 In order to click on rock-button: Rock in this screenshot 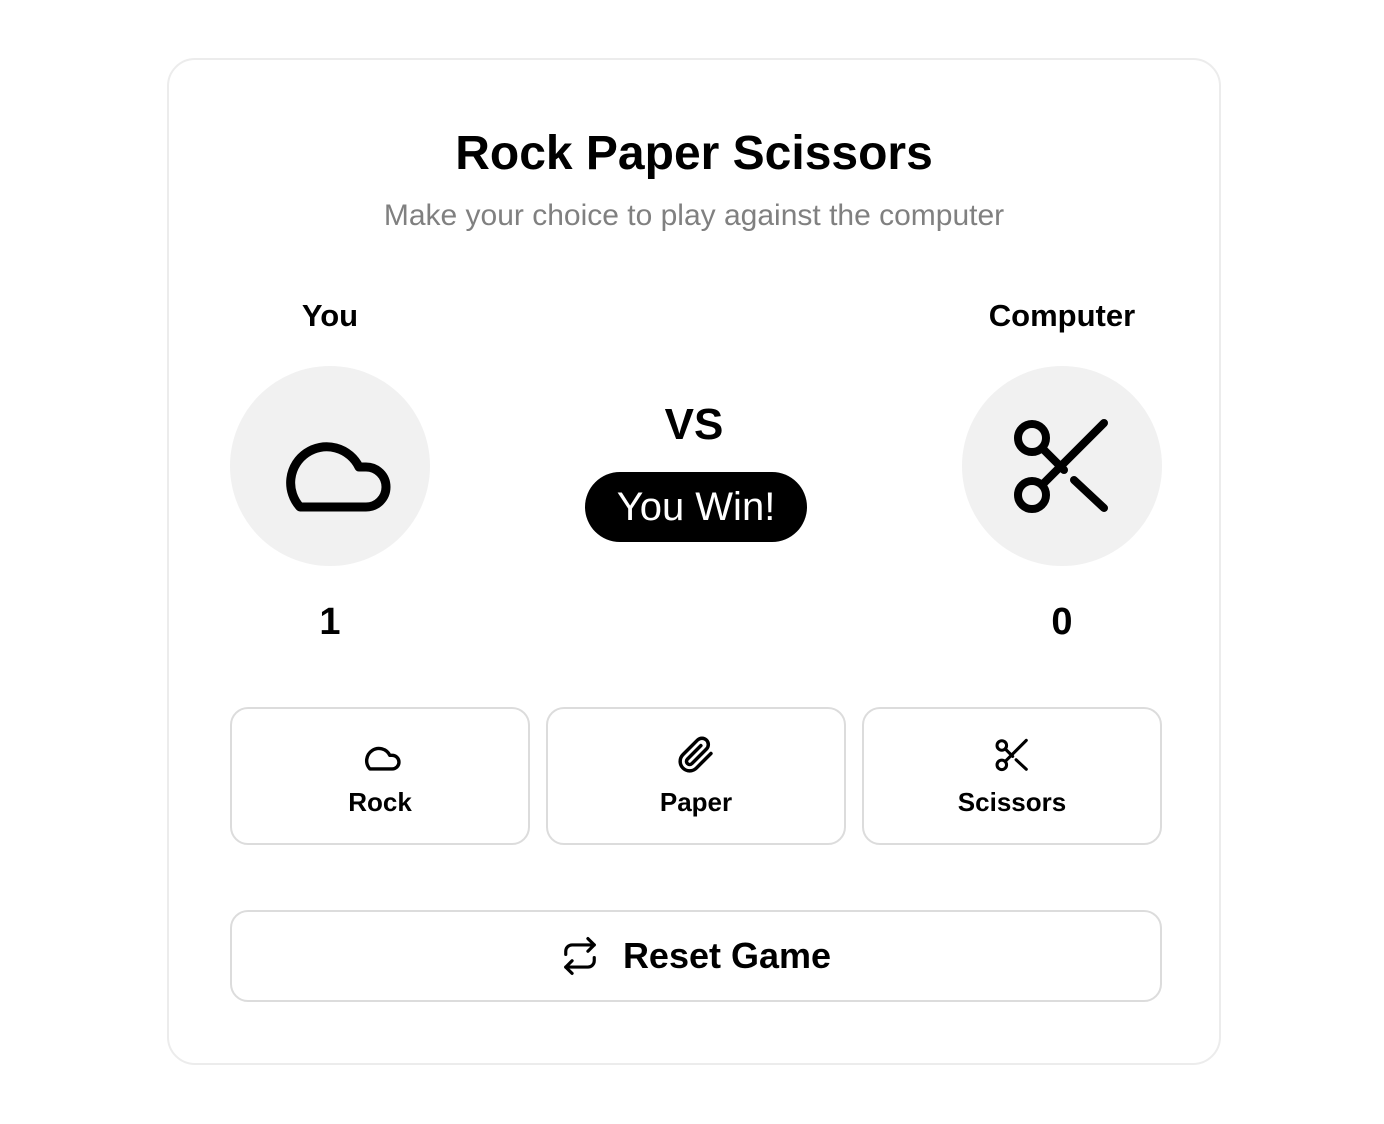, I will do `click(380, 776)`.